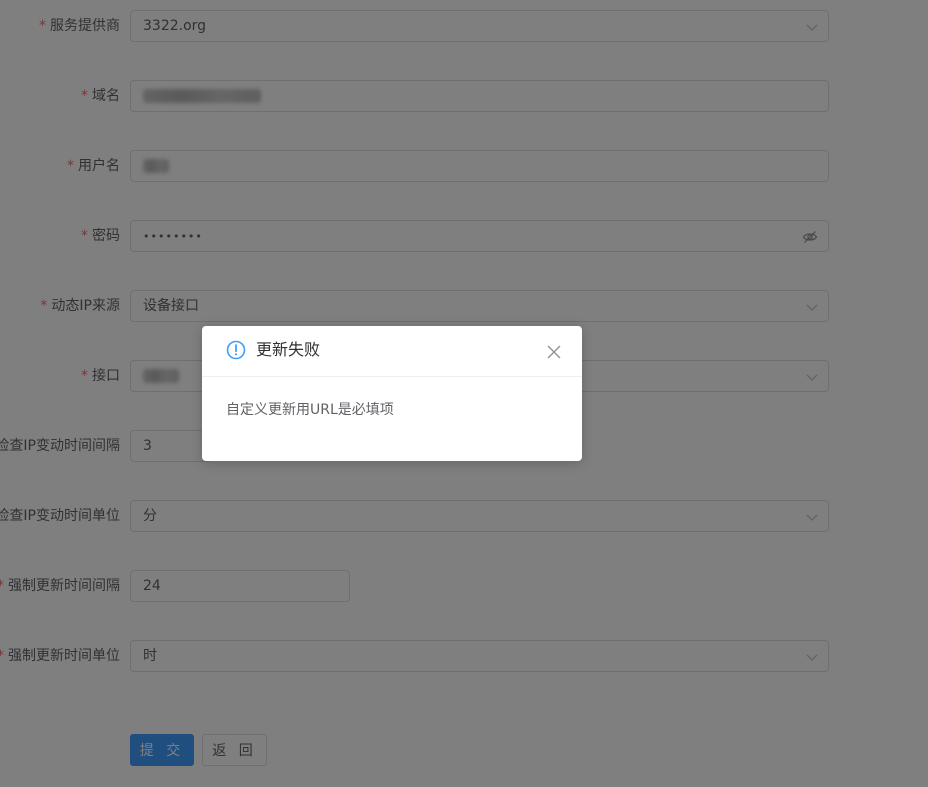 Image resolution: width=928 pixels, height=787 pixels. Describe the element at coordinates (392, 393) in the screenshot. I see `error-dialog: 更新失败 自定义更新用URL是必填项` at that location.